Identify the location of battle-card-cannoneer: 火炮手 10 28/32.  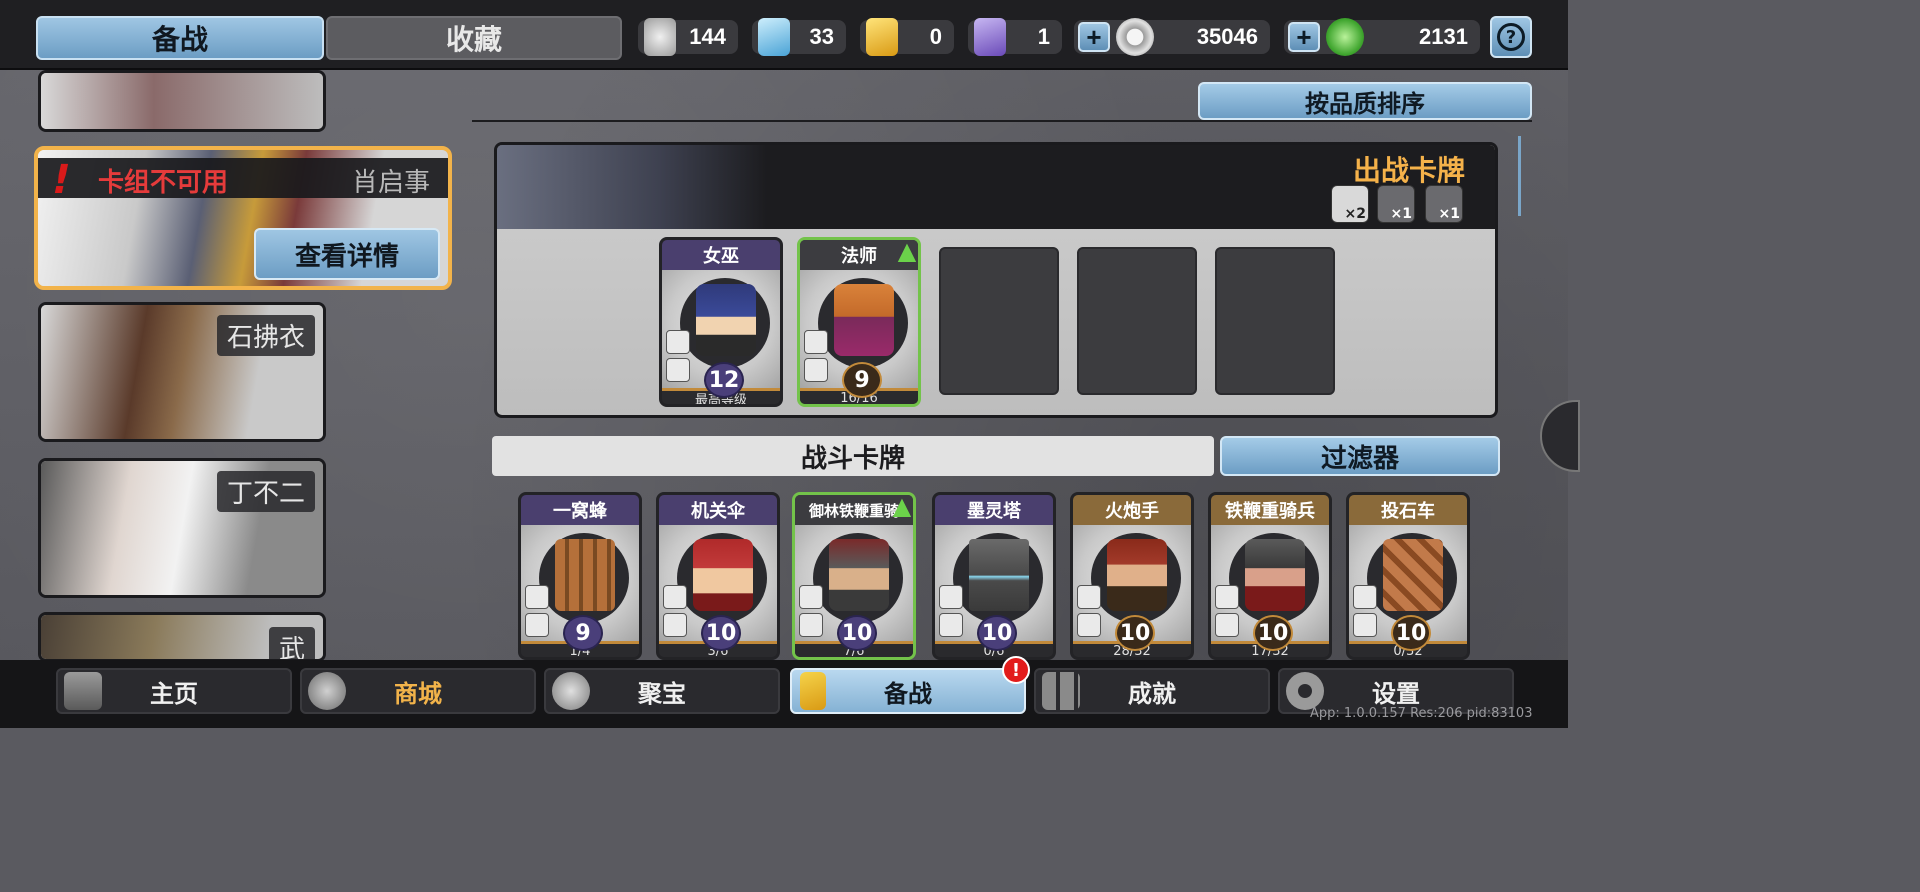
(1132, 576).